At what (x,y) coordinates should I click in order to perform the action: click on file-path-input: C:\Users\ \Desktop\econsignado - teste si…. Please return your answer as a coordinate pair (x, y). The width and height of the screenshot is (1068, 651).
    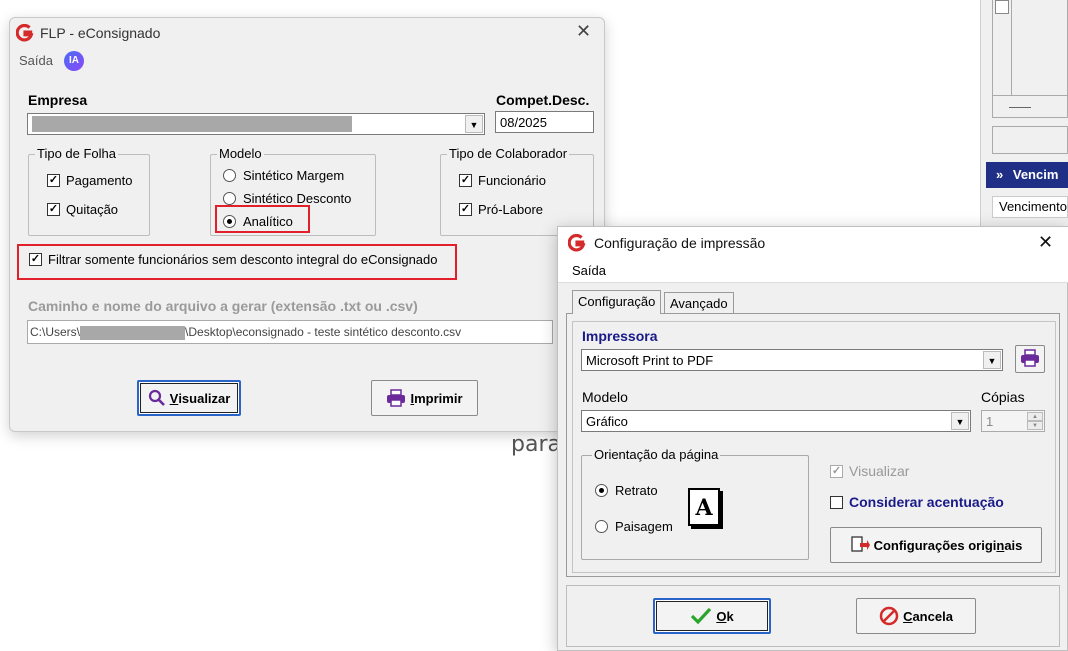
    Looking at the image, I should click on (290, 332).